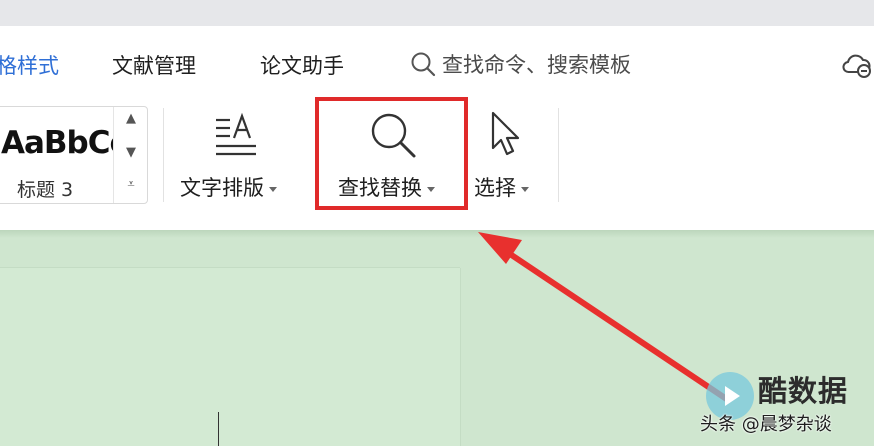  I want to click on search-icon, so click(423, 64).